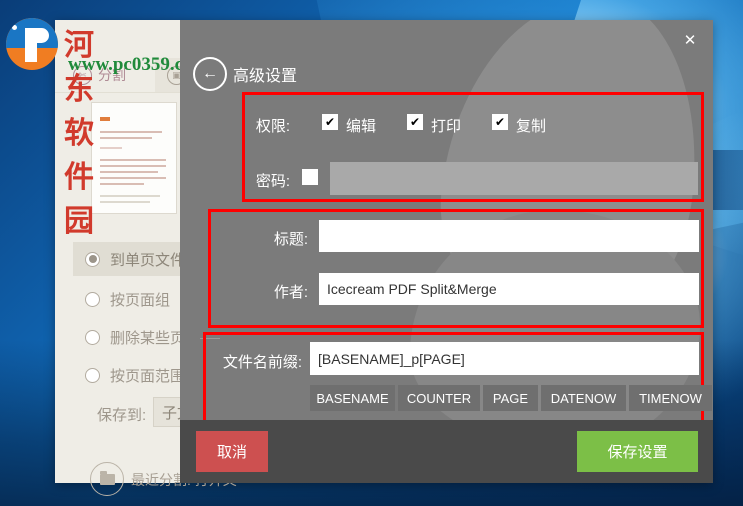  I want to click on token-button-page: PAGE, so click(510, 398).